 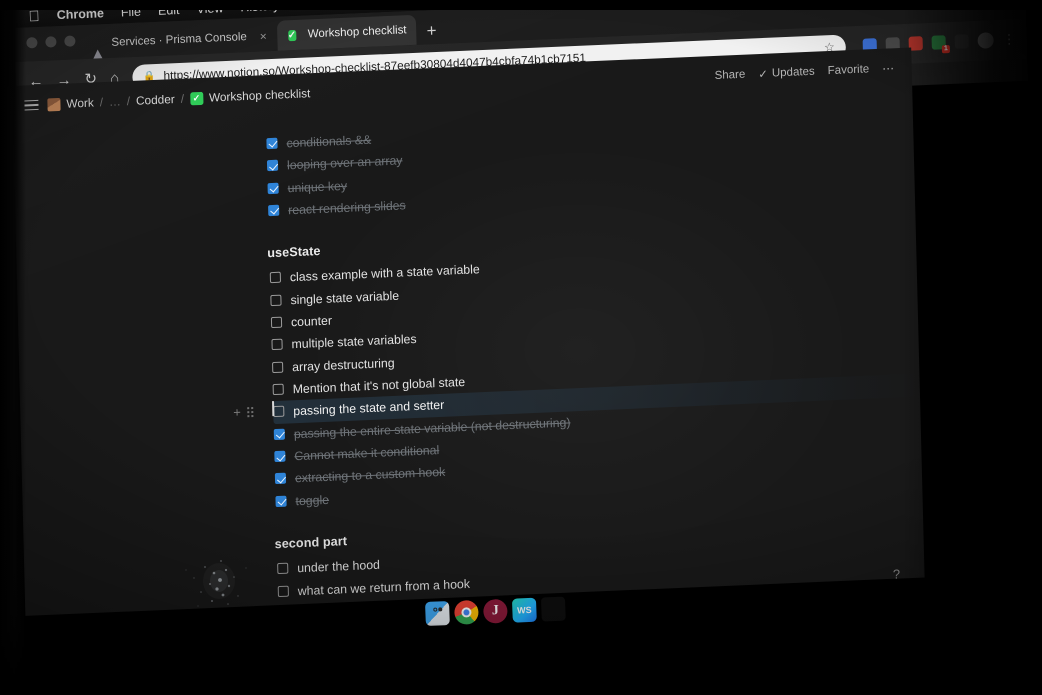 I want to click on updates-button: ✓ Updates, so click(x=786, y=73).